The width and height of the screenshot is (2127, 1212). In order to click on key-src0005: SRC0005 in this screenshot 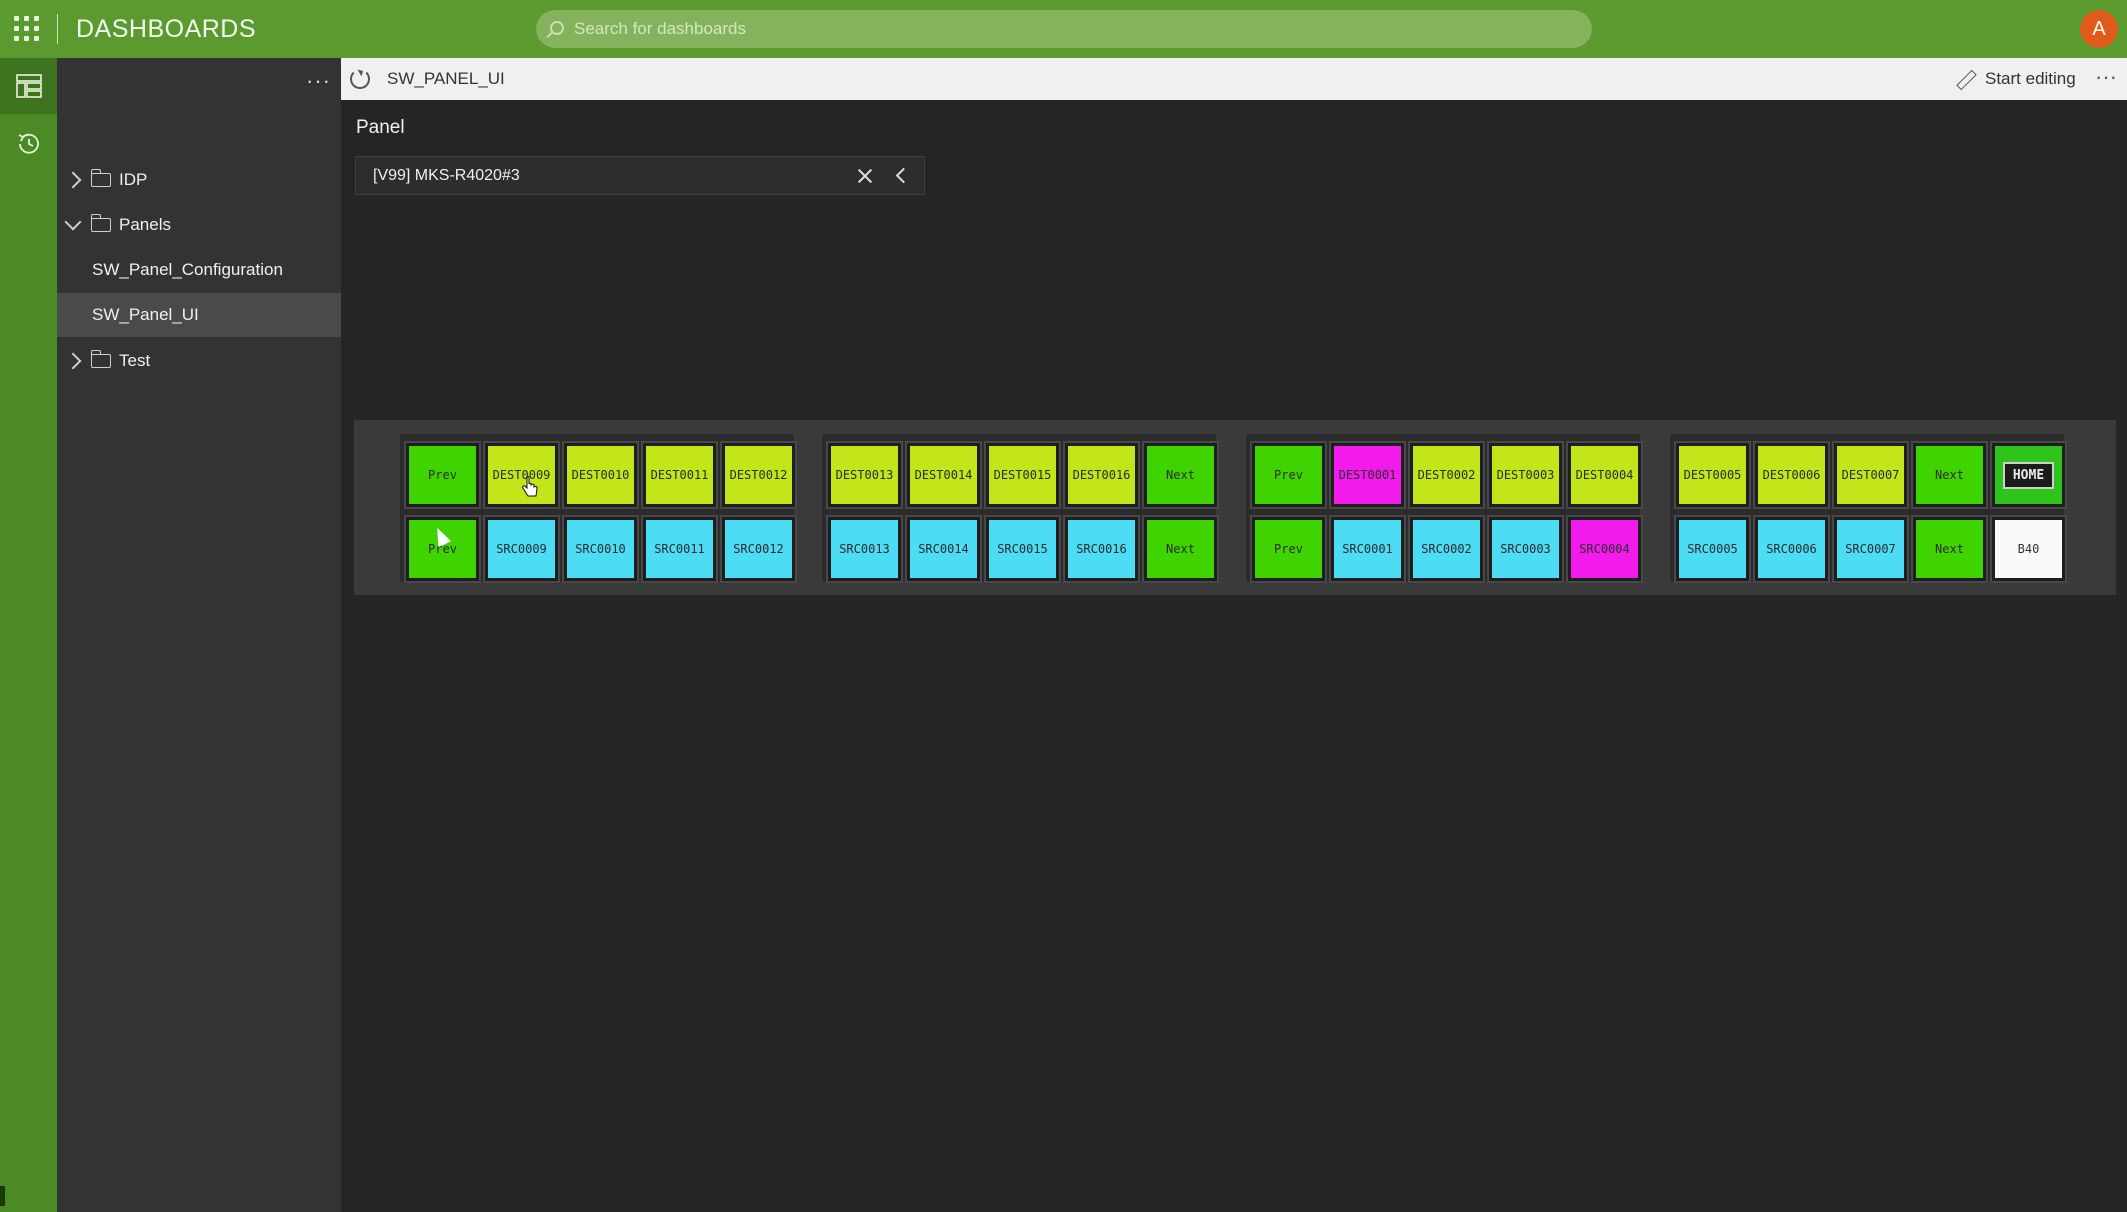, I will do `click(1712, 549)`.